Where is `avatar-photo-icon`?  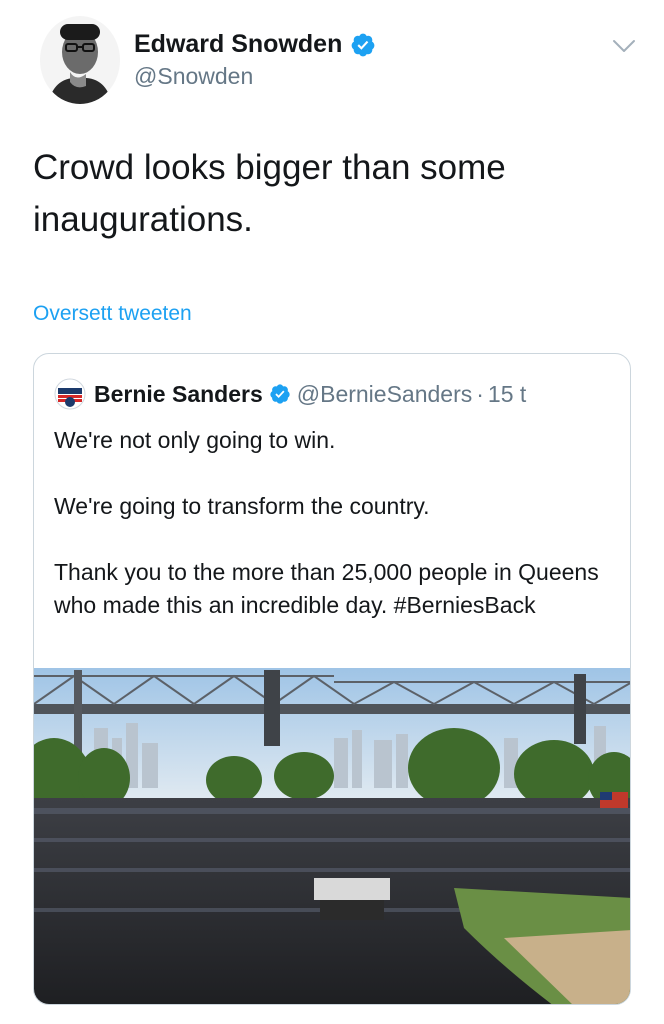 avatar-photo-icon is located at coordinates (80, 60).